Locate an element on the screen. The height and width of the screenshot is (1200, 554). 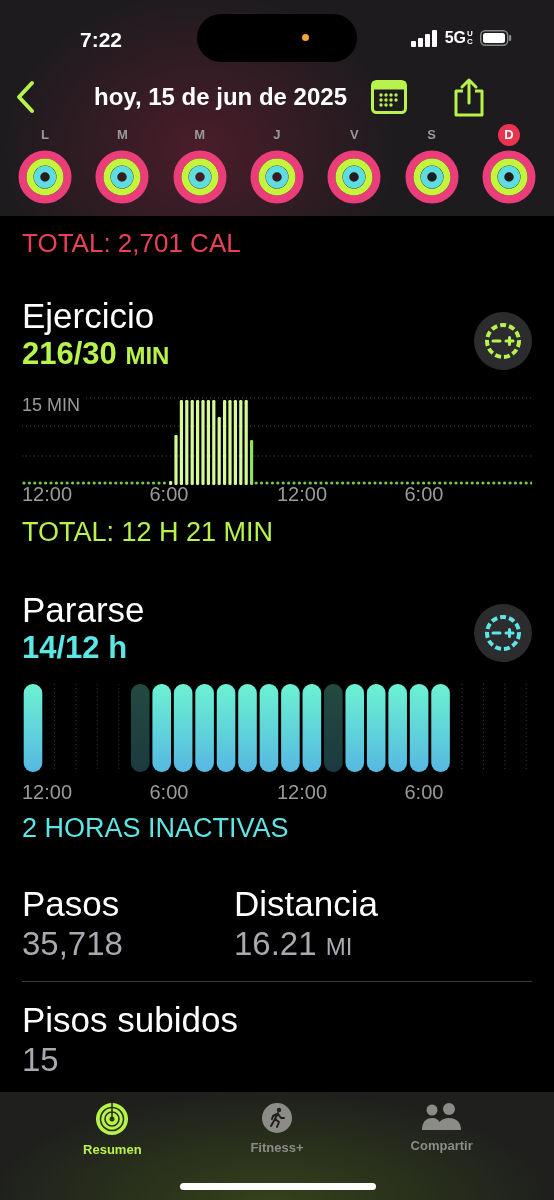
tab-button: Resumen is located at coordinates (112, 1133).